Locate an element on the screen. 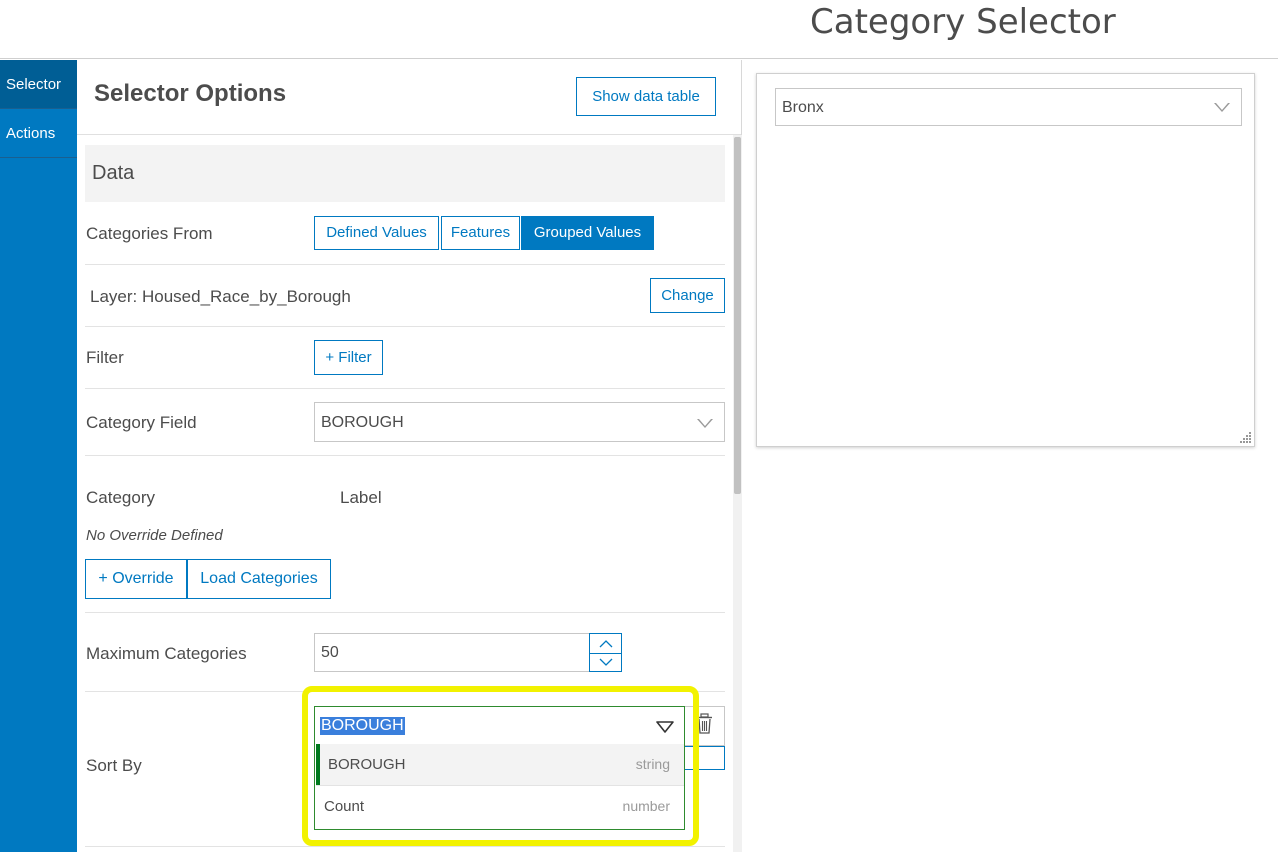  max-categories-label: Maximum Categories is located at coordinates (166, 653).